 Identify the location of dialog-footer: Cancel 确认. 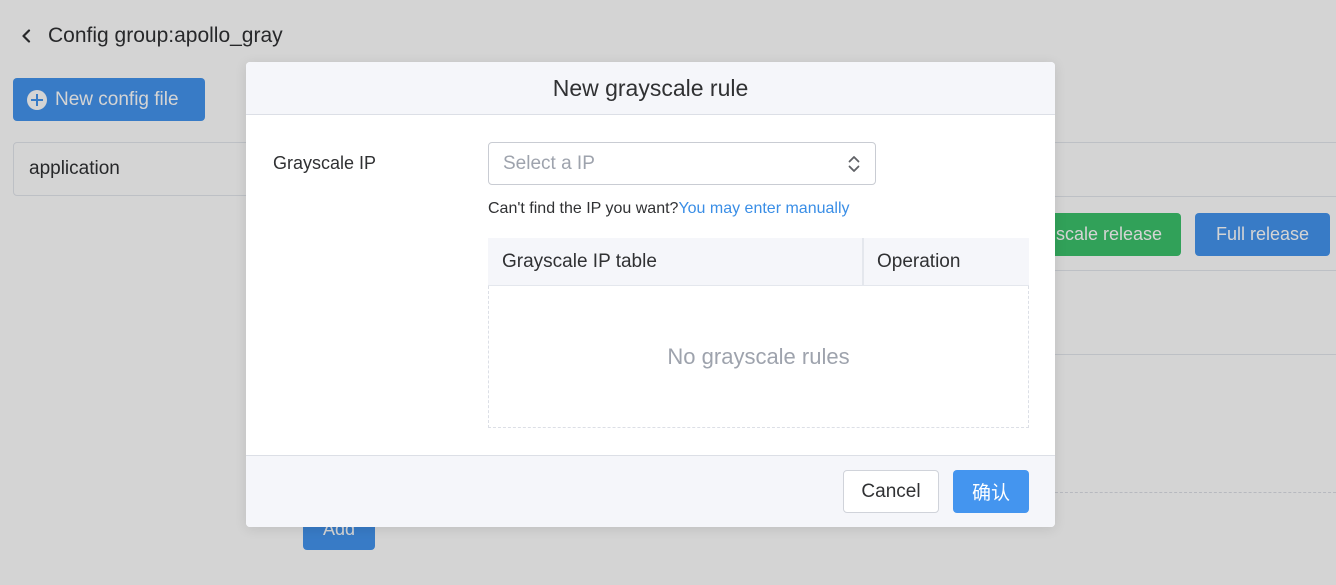
(650, 491).